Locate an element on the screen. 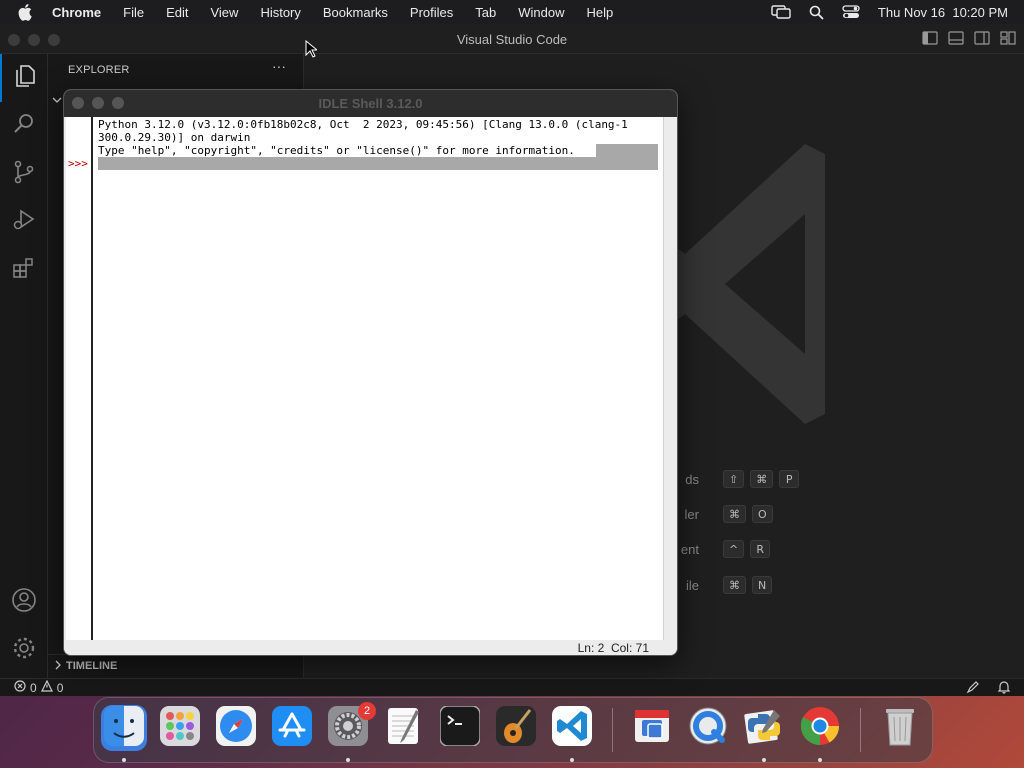 The width and height of the screenshot is (1024, 768). vscode-app-icon is located at coordinates (572, 728).